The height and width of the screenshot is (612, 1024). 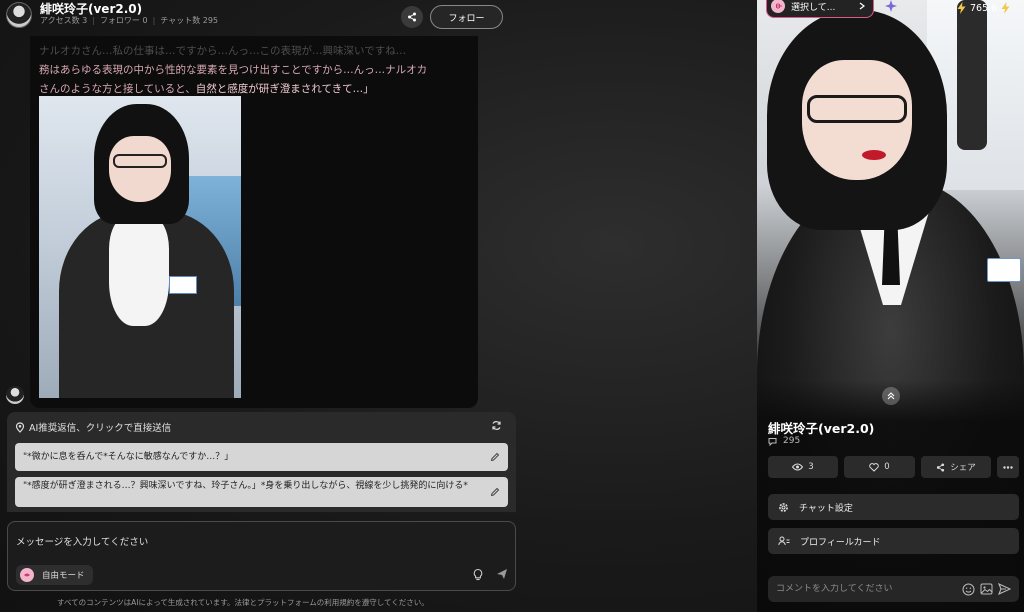 I want to click on profile-card-label: プロフィールカード, so click(x=840, y=542).